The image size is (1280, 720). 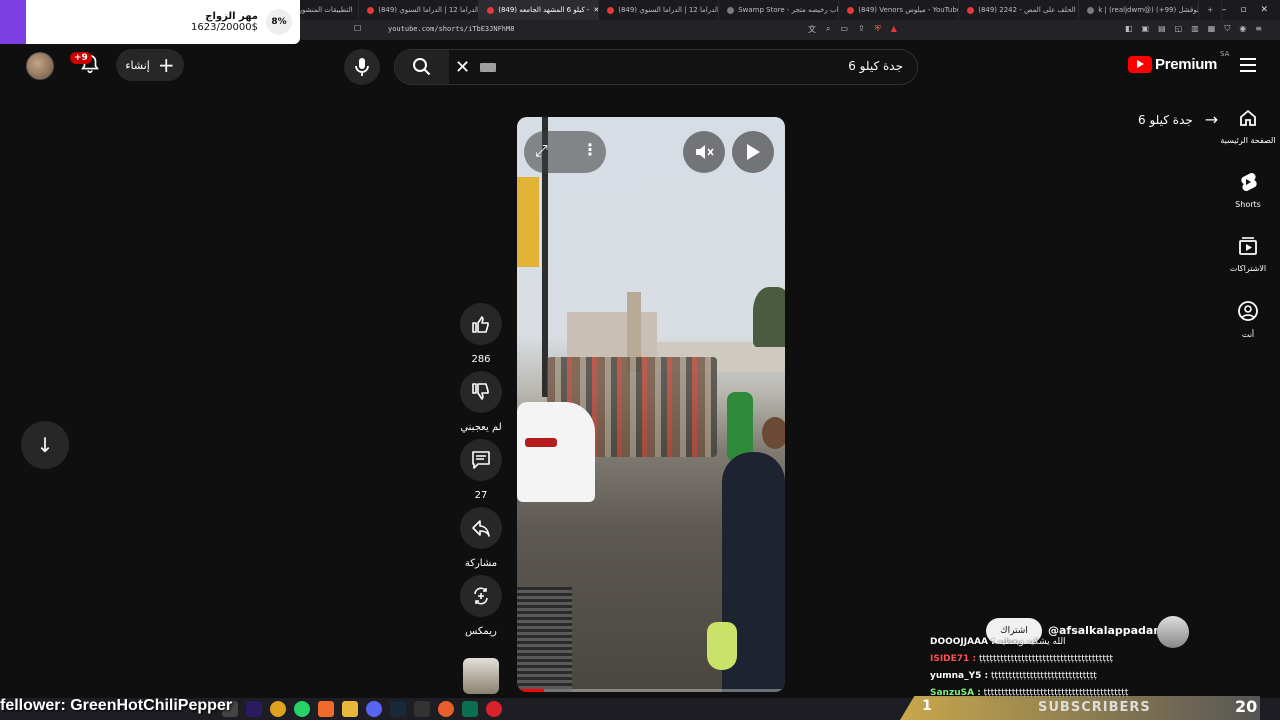 I want to click on guide-item-home: الصفحة الرئيسية, so click(x=1248, y=126).